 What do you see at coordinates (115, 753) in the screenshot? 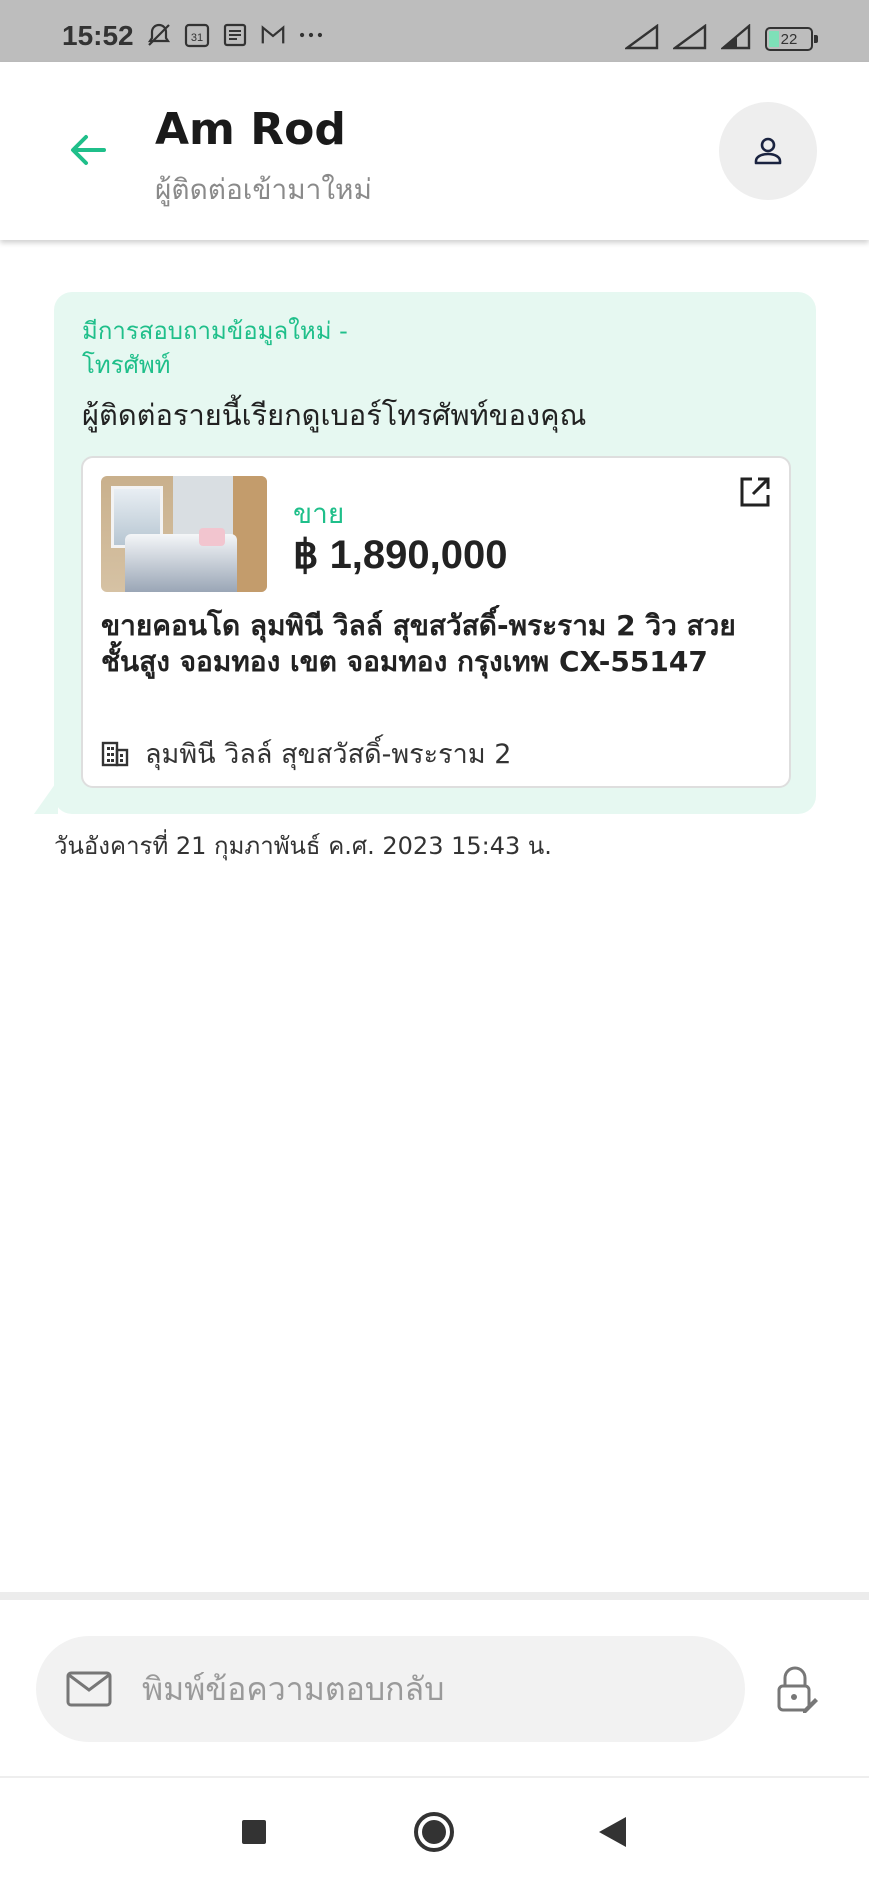
I see `building-icon` at bounding box center [115, 753].